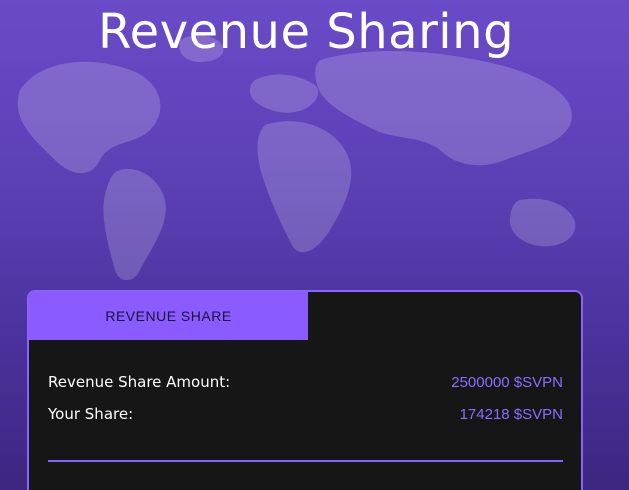  What do you see at coordinates (91, 414) in the screenshot?
I see `your-share-label: Your Share:` at bounding box center [91, 414].